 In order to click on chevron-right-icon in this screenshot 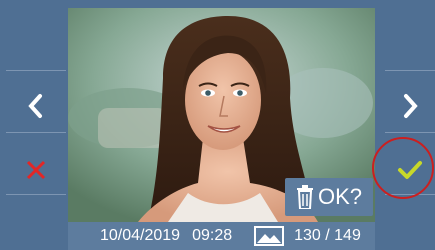, I will do `click(411, 106)`.